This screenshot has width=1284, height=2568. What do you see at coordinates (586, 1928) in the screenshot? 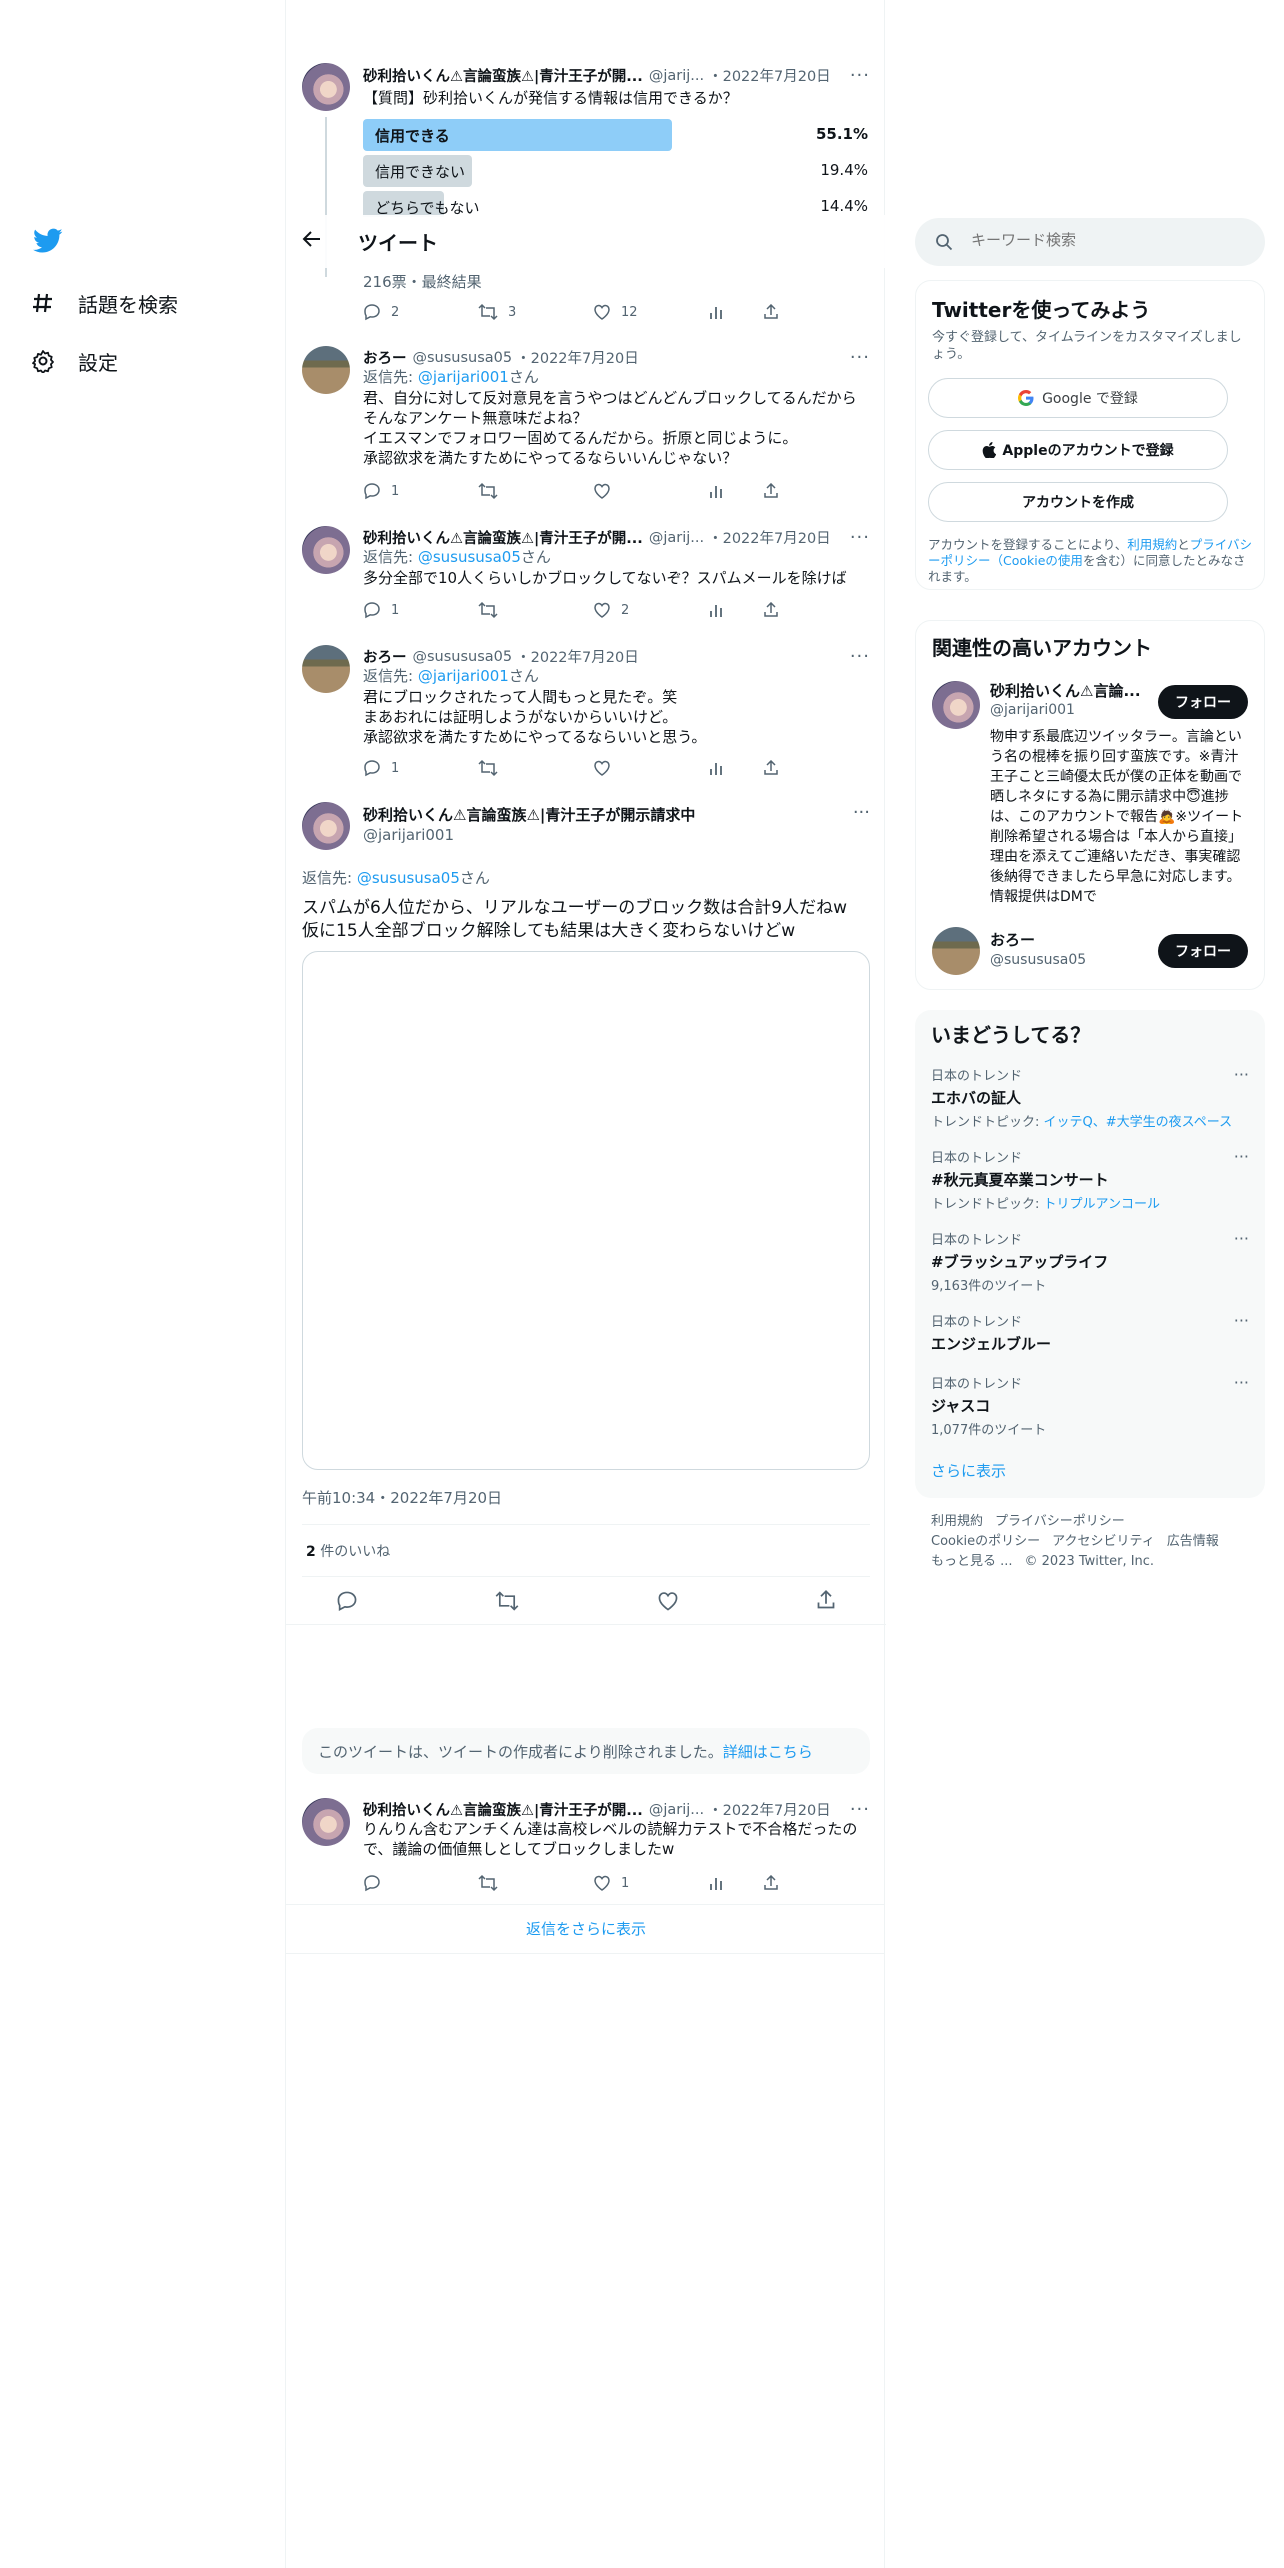
I see `show-more-replies-link: 返信をさらに表示` at bounding box center [586, 1928].